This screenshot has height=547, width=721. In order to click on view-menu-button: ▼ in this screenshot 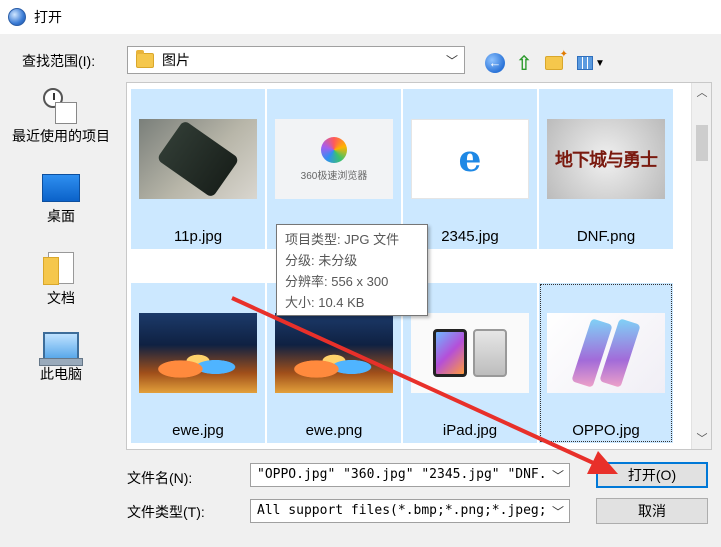, I will do `click(591, 63)`.